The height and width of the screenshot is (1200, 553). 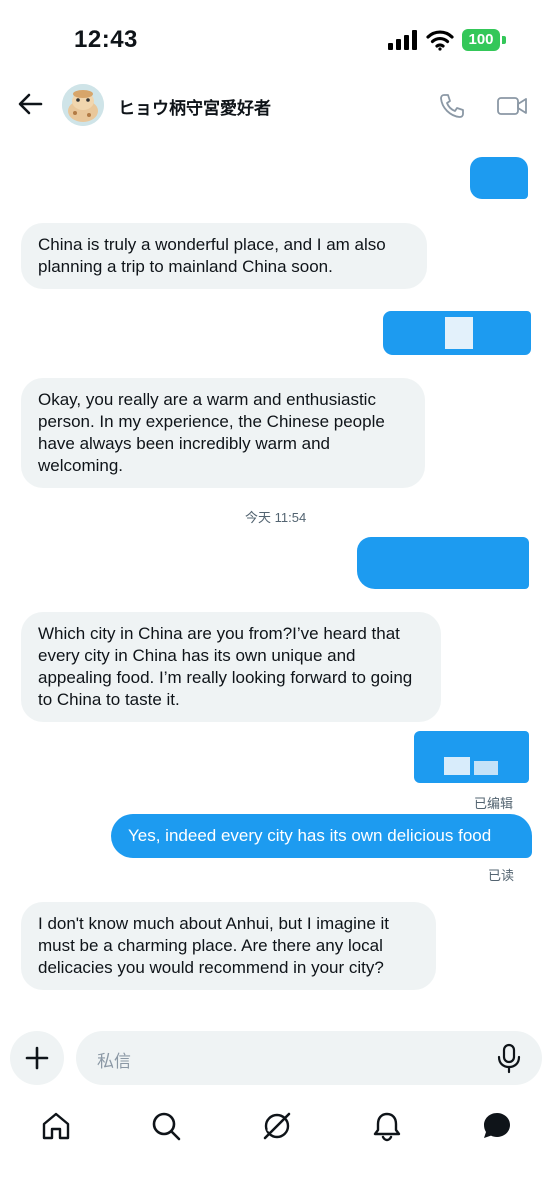 What do you see at coordinates (277, 1126) in the screenshot?
I see `grok-icon` at bounding box center [277, 1126].